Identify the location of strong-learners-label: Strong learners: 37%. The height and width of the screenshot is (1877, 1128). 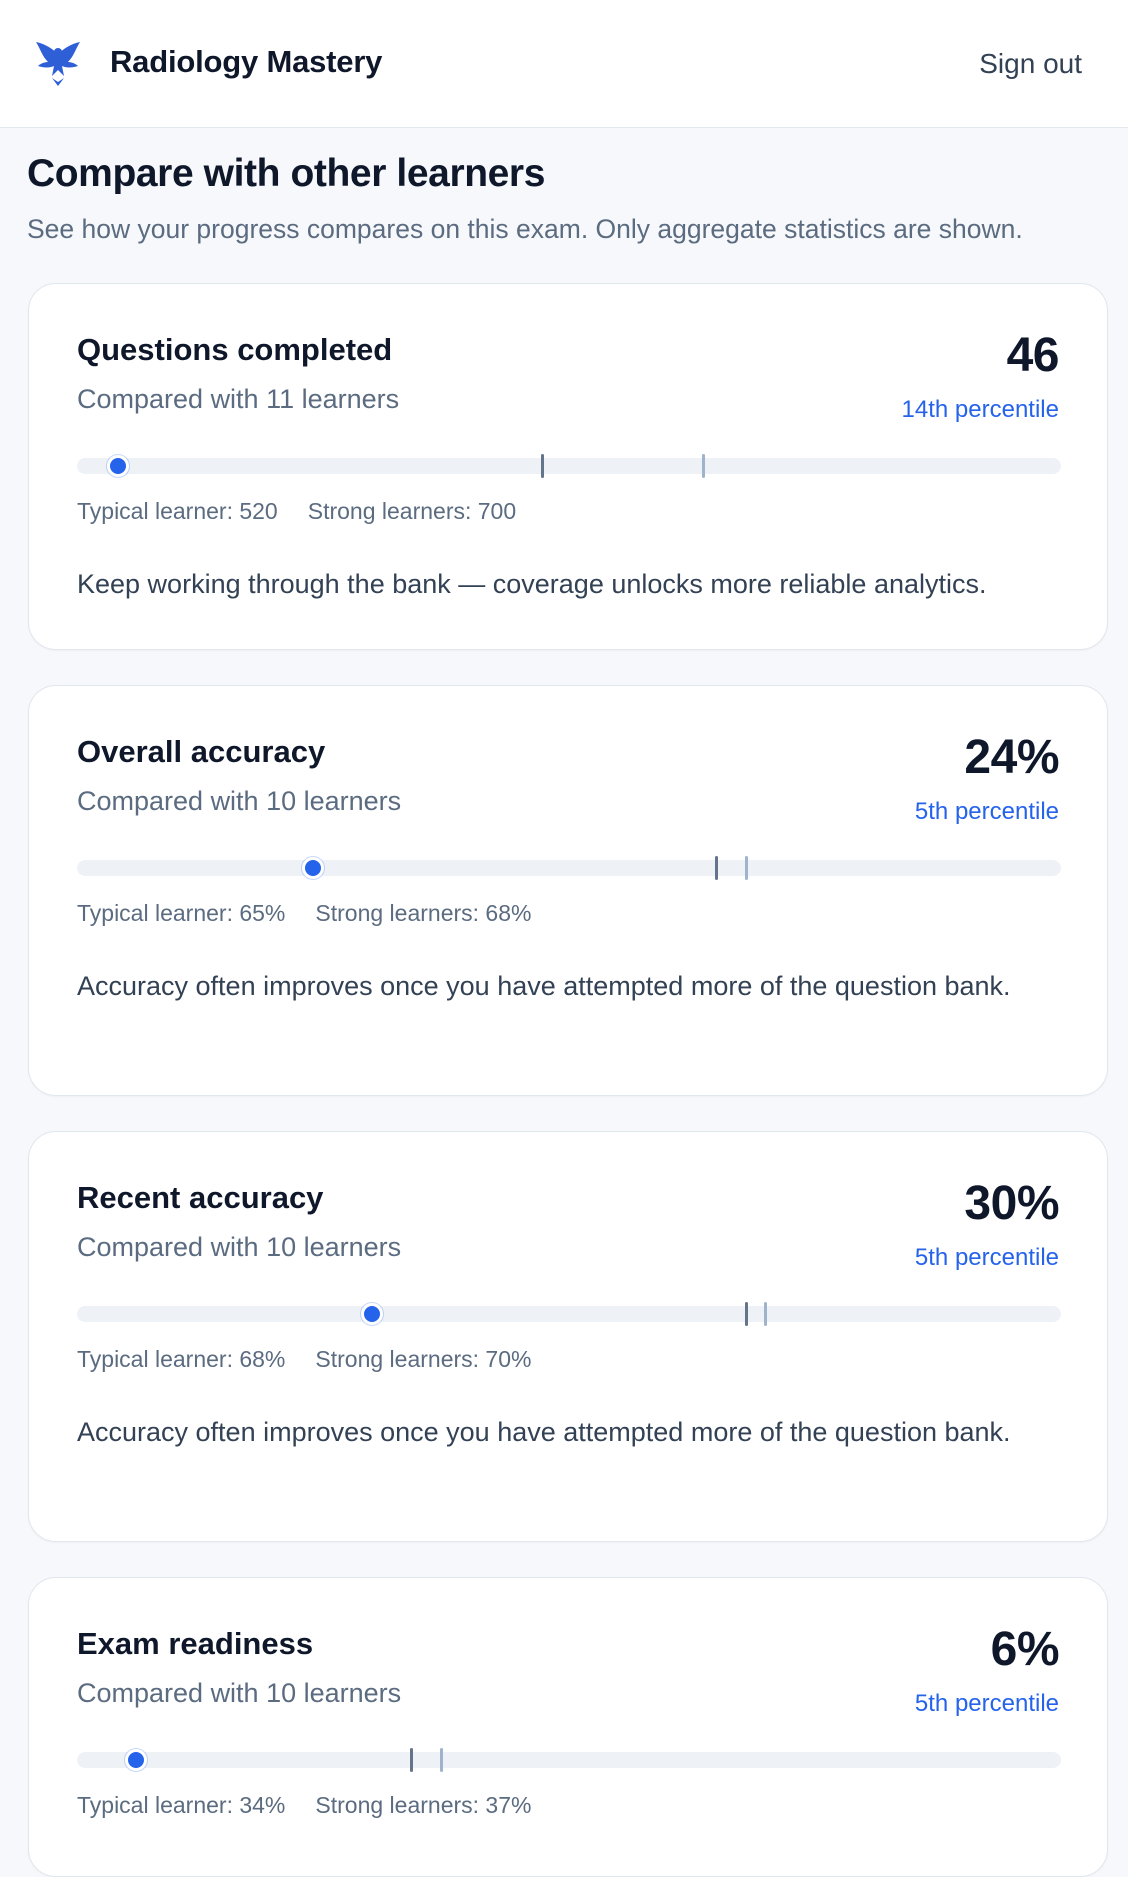
(423, 1805).